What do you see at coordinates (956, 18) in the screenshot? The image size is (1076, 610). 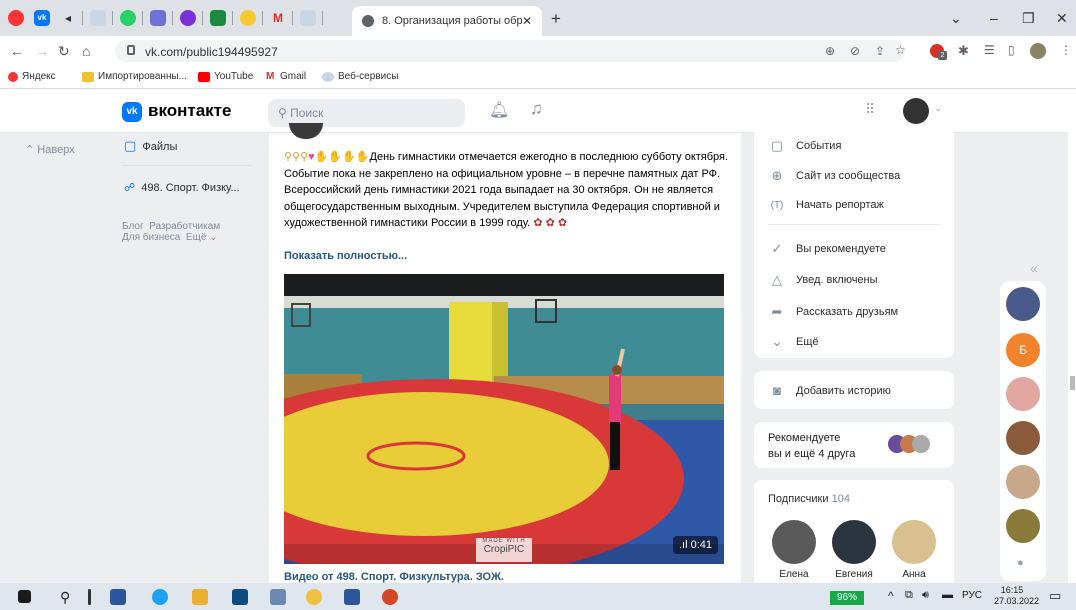 I see `tab-search-icon: ⌄` at bounding box center [956, 18].